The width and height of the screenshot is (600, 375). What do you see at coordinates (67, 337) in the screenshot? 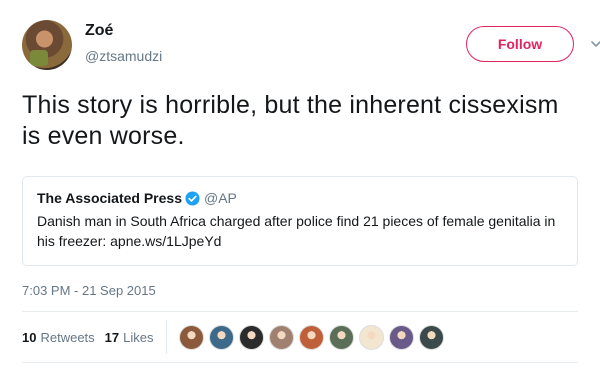
I see `retweets-label: Retweets` at bounding box center [67, 337].